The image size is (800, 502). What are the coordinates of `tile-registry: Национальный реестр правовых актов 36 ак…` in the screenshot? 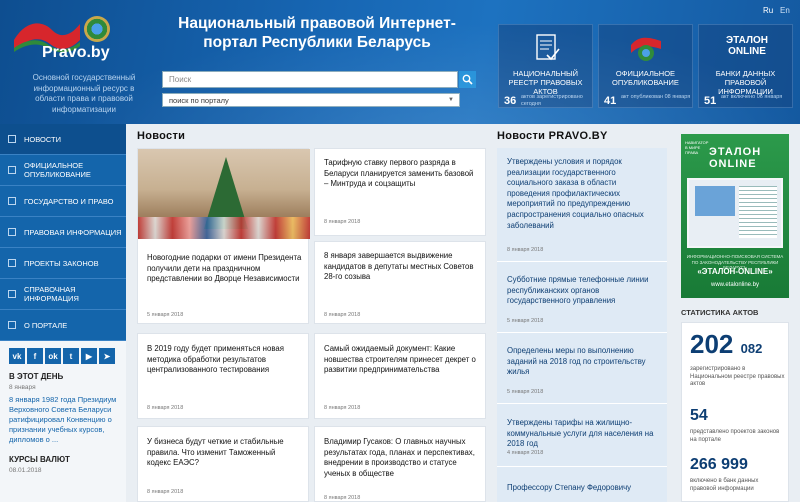 It's located at (545, 66).